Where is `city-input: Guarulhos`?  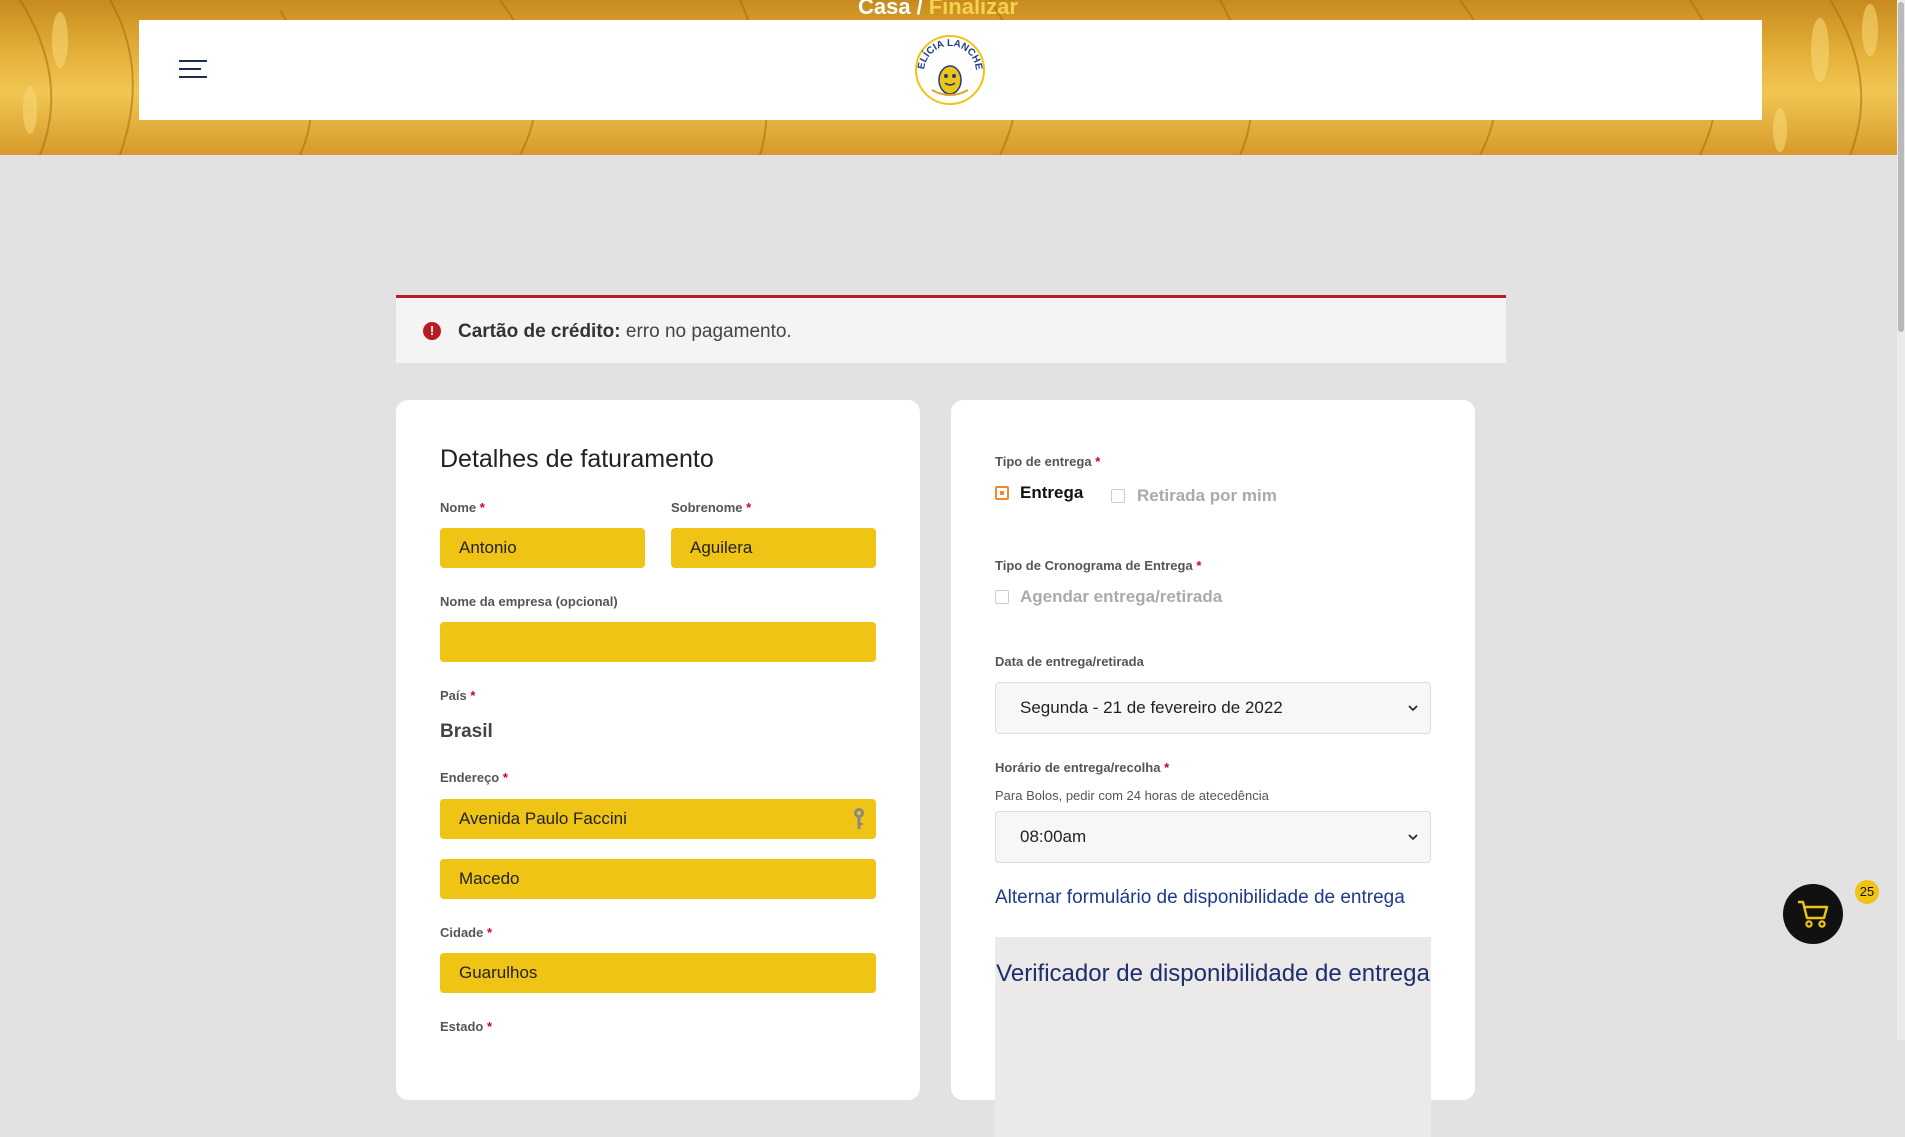
city-input: Guarulhos is located at coordinates (658, 973).